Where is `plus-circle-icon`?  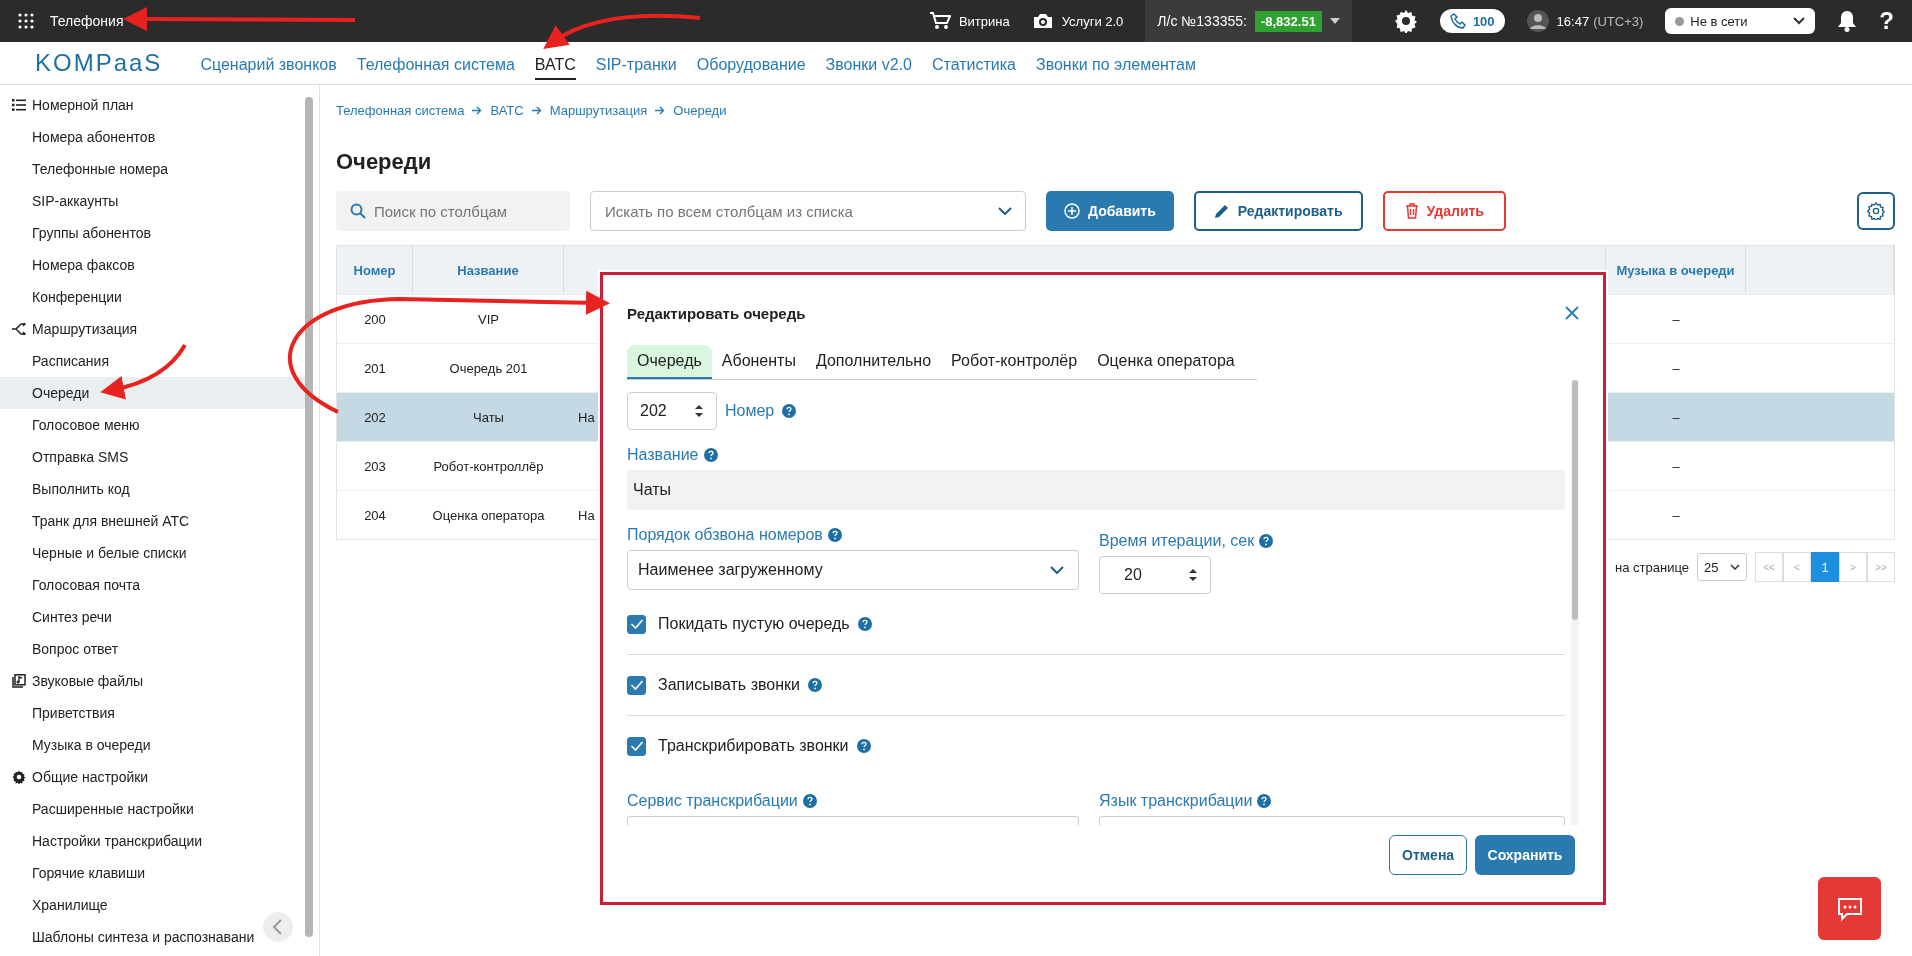 plus-circle-icon is located at coordinates (1072, 211).